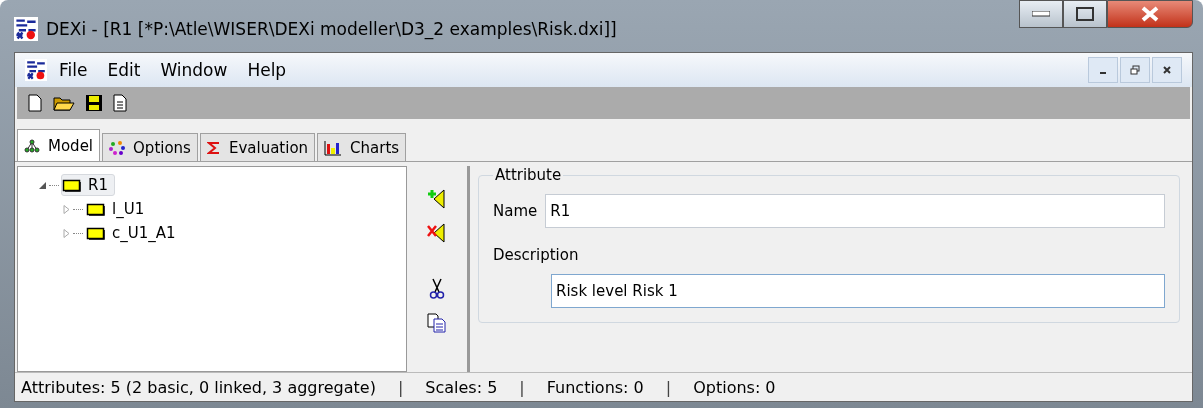 The height and width of the screenshot is (408, 1203). Describe the element at coordinates (858, 291) in the screenshot. I see `description-field: Risk level Risk 1` at that location.